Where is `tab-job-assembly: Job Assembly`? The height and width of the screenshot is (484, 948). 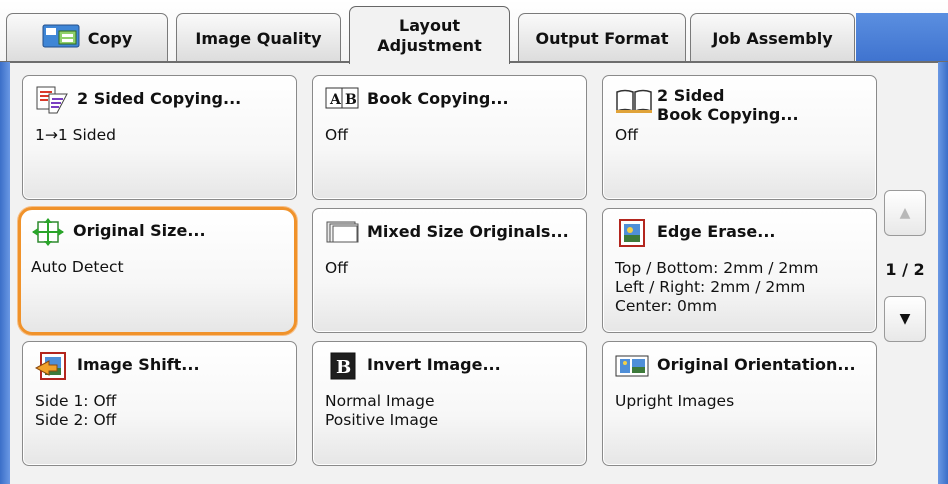
tab-job-assembly: Job Assembly is located at coordinates (772, 37).